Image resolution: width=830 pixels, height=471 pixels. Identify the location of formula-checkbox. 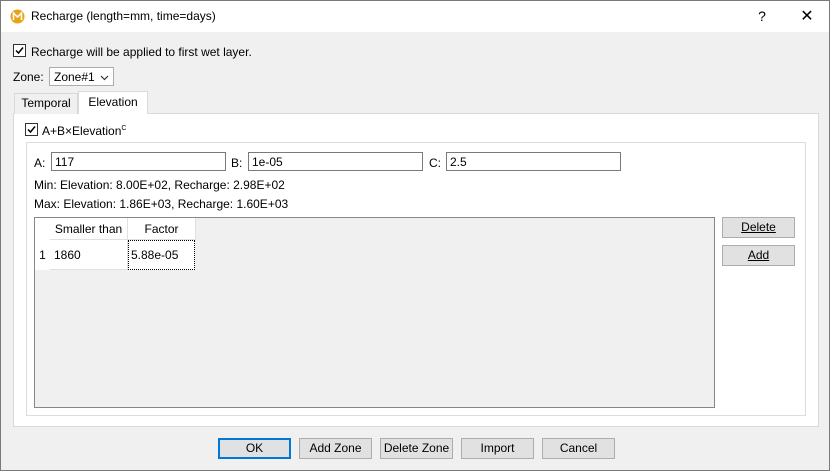
(31, 129).